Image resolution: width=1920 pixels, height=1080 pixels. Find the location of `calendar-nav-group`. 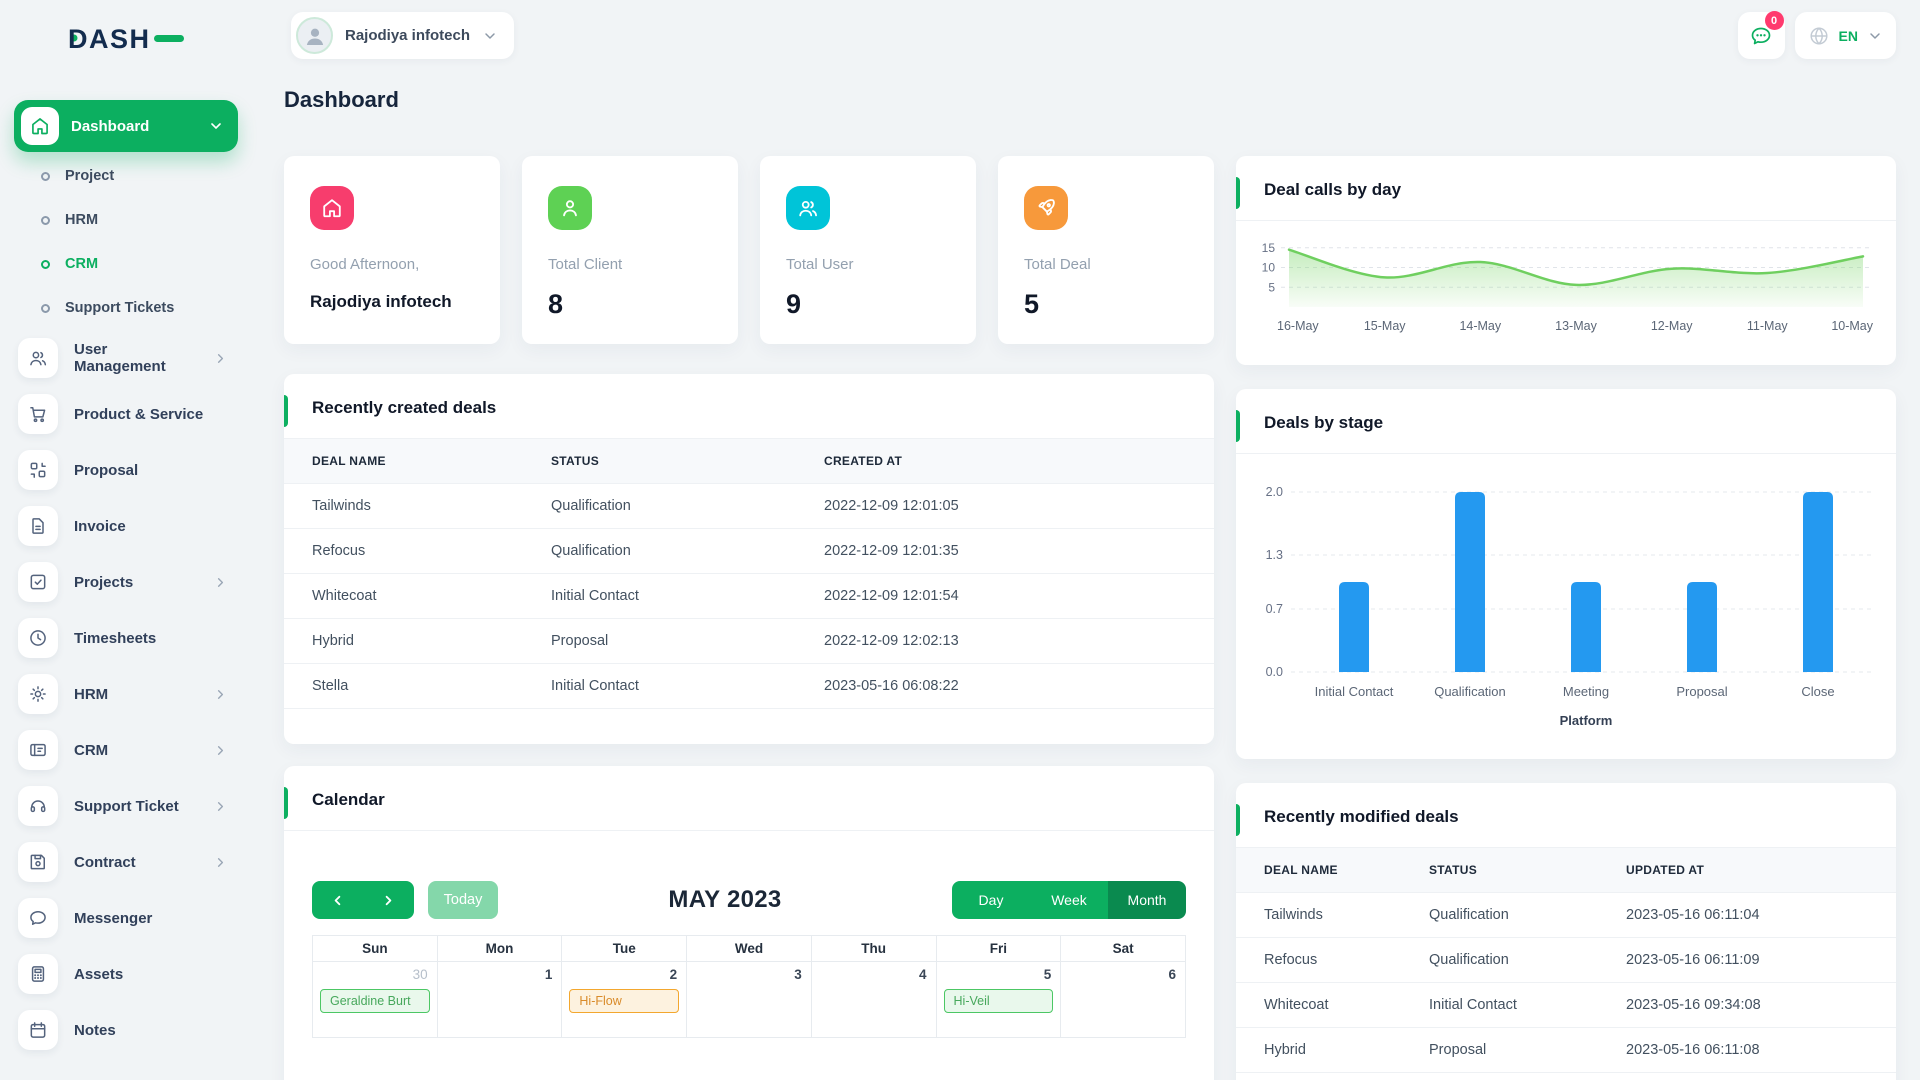

calendar-nav-group is located at coordinates (363, 900).